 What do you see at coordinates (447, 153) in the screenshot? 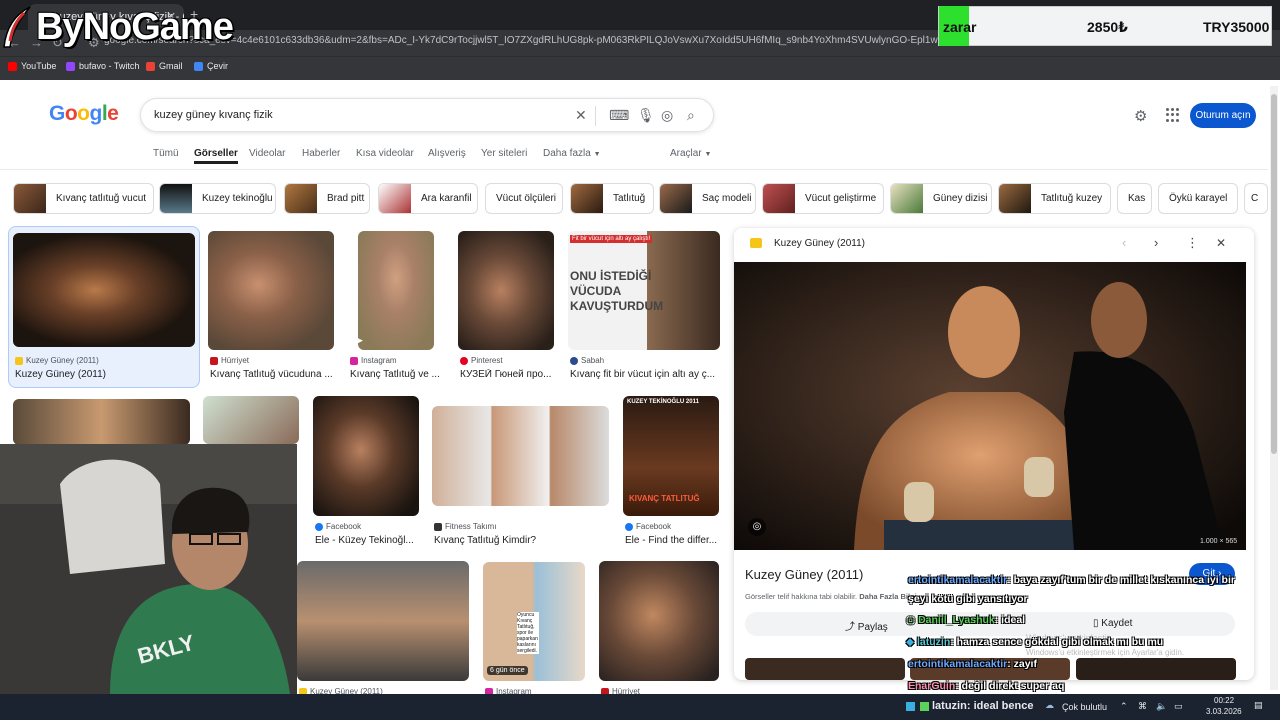
I see `tab-shopping: Alışveriş` at bounding box center [447, 153].